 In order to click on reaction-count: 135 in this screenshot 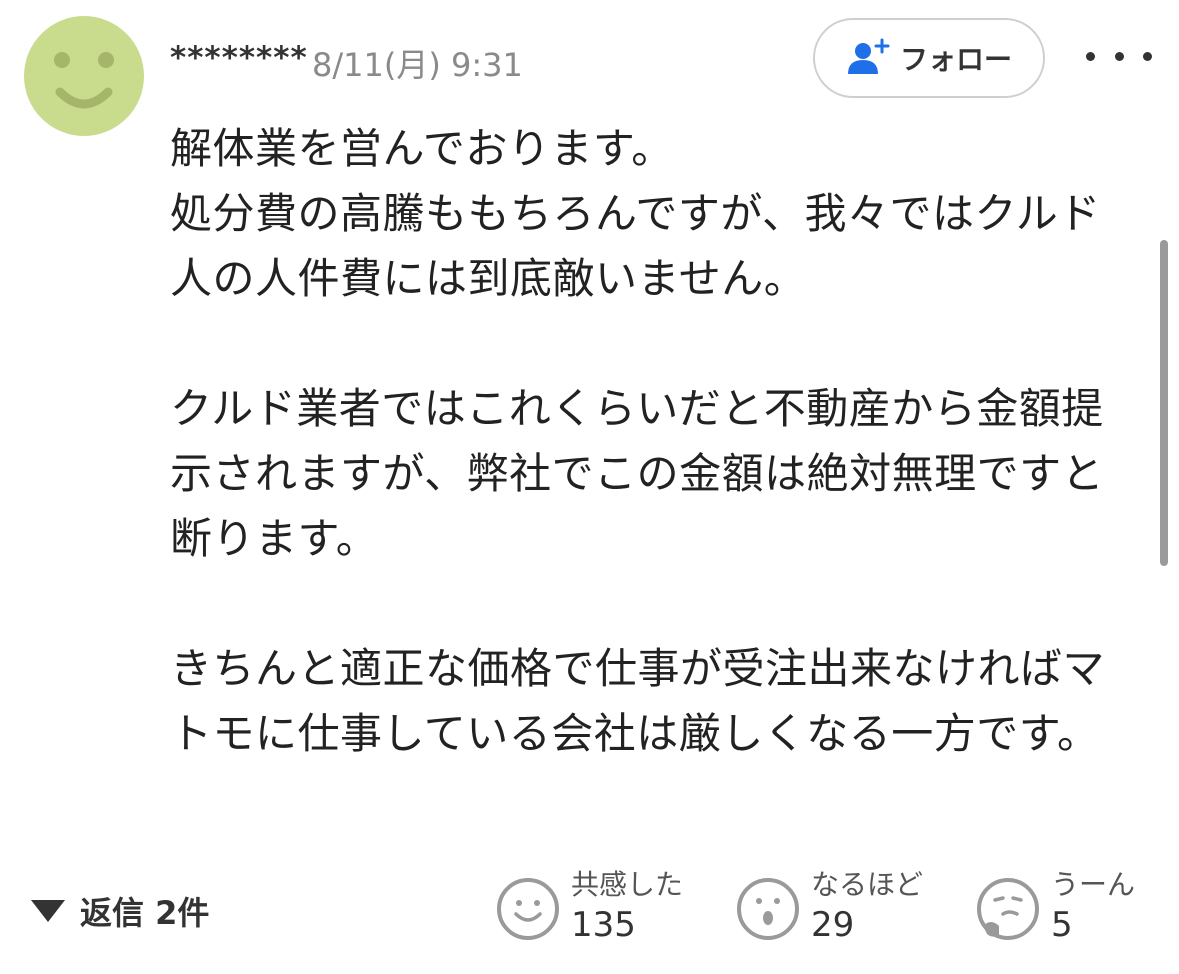, I will do `click(603, 925)`.